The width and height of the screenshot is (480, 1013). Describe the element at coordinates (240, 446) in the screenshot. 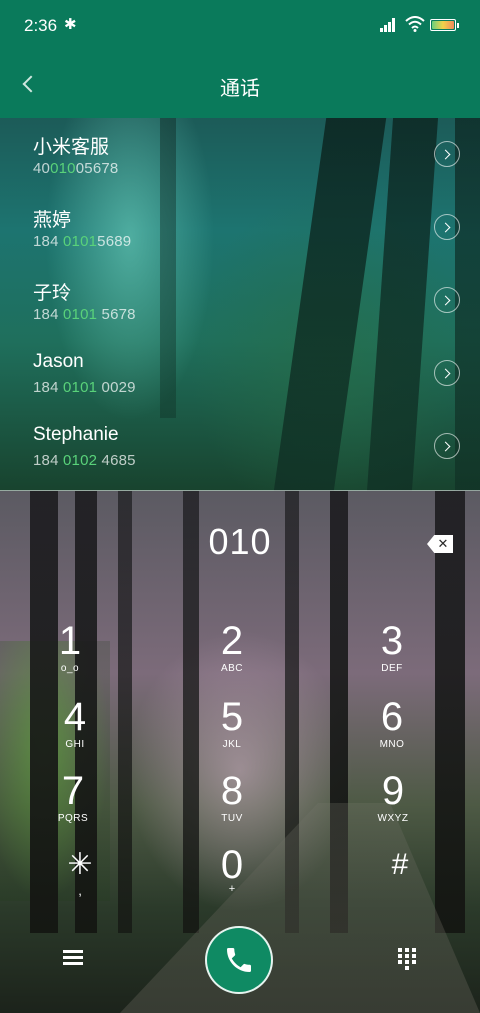

I see `call-item: Stephanie 184 0102 4685` at that location.